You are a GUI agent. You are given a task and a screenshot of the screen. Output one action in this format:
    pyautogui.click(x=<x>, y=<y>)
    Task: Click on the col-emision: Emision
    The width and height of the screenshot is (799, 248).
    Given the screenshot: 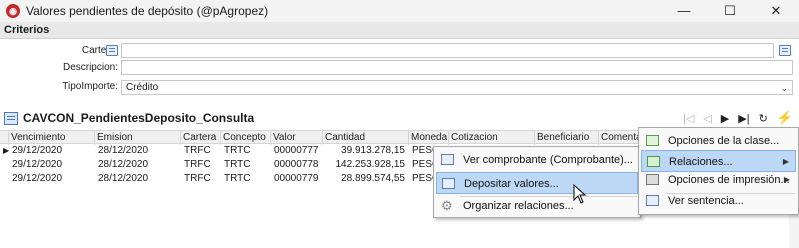 What is the action you would take?
    pyautogui.click(x=137, y=138)
    